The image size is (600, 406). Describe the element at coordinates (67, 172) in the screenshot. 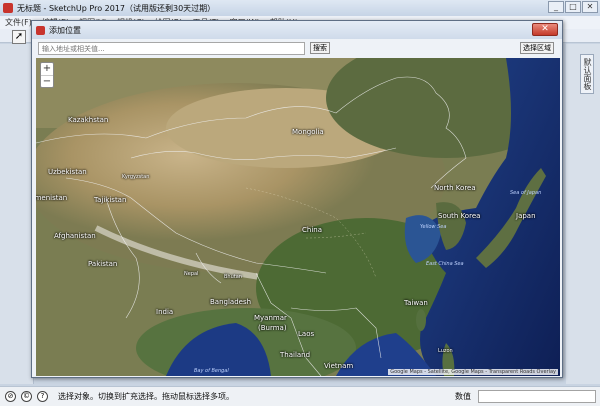

I see `map-label-uzbekistan: Uzbekistan` at that location.